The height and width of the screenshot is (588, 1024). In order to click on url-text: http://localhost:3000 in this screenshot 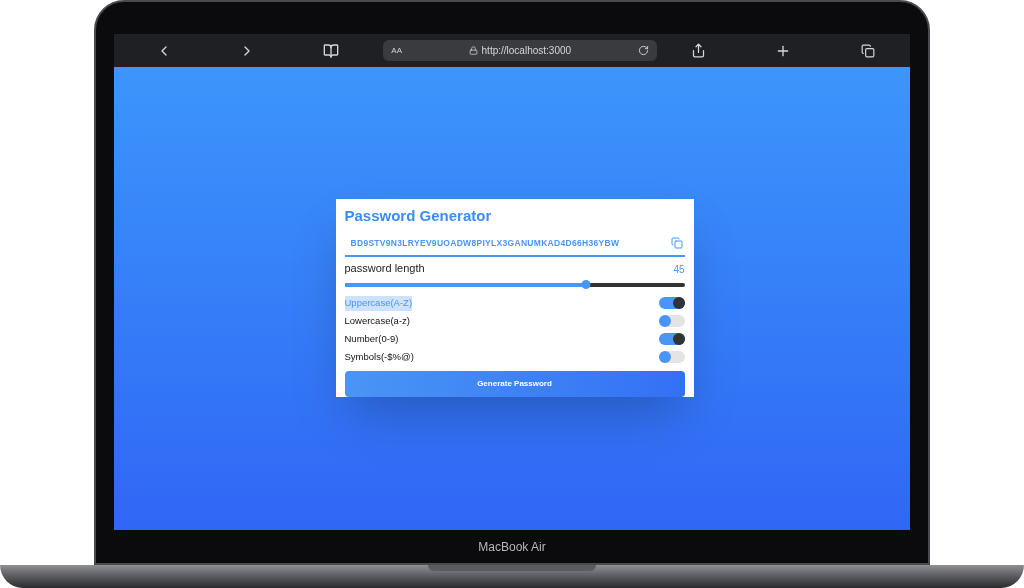, I will do `click(526, 51)`.